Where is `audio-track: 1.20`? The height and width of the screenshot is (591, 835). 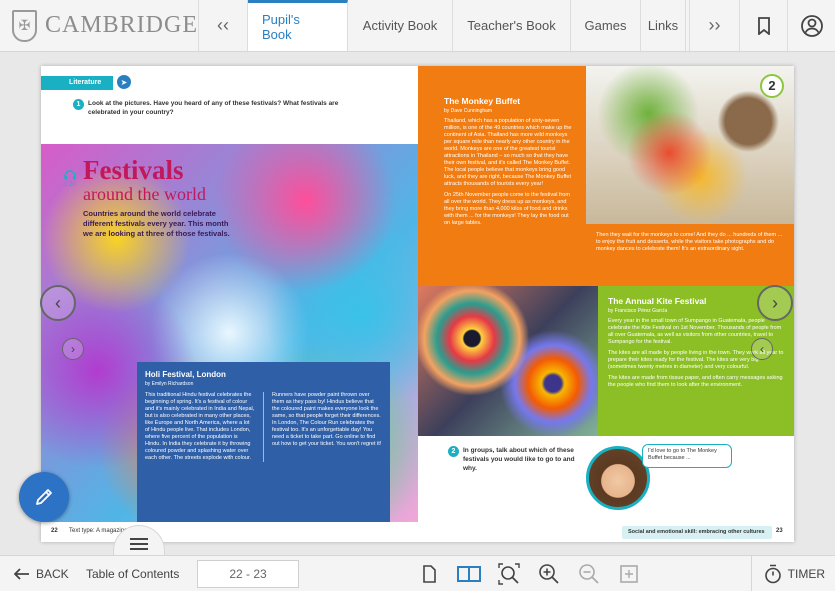 audio-track: 1.20 is located at coordinates (70, 179).